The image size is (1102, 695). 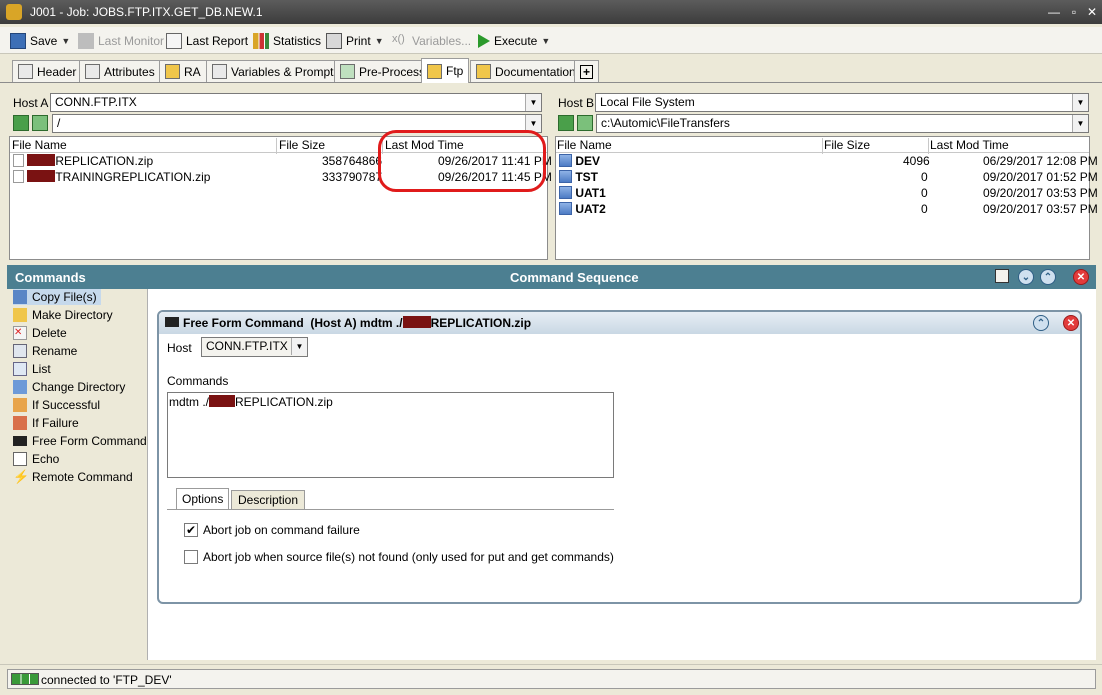 What do you see at coordinates (287, 41) in the screenshot?
I see `statistics-button: Statistics` at bounding box center [287, 41].